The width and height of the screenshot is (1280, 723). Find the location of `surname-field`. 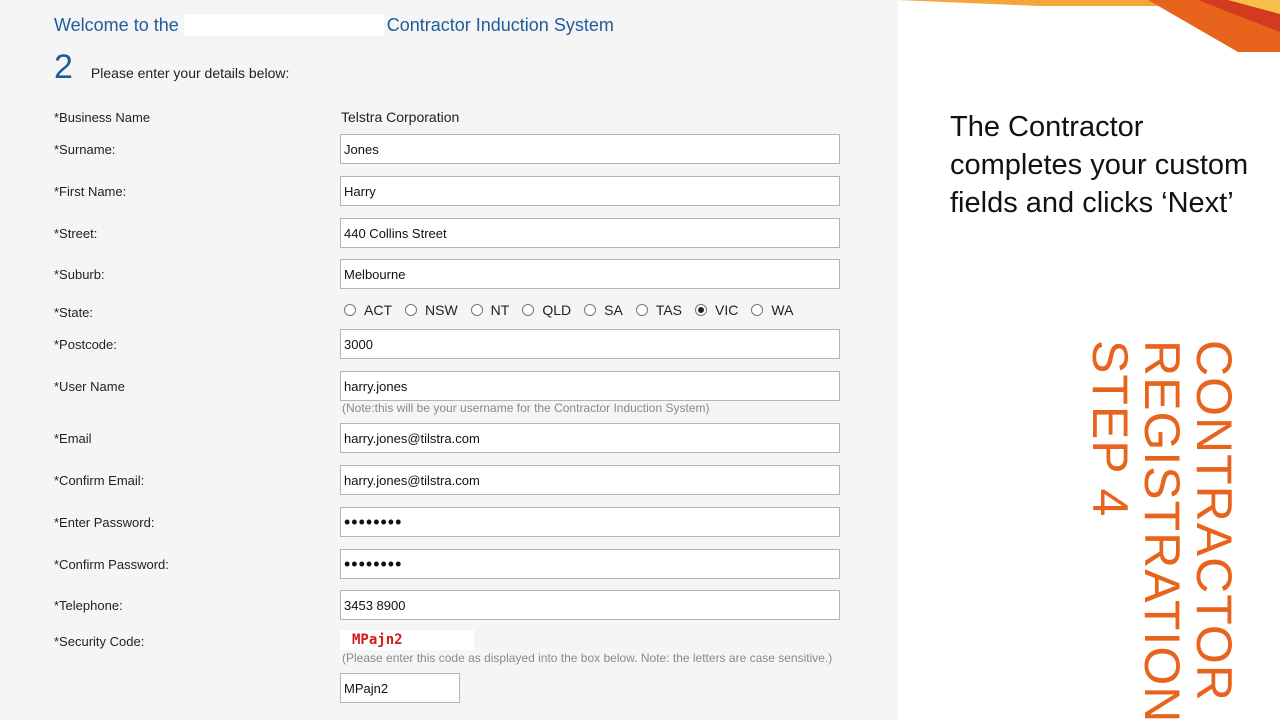

surname-field is located at coordinates (590, 149).